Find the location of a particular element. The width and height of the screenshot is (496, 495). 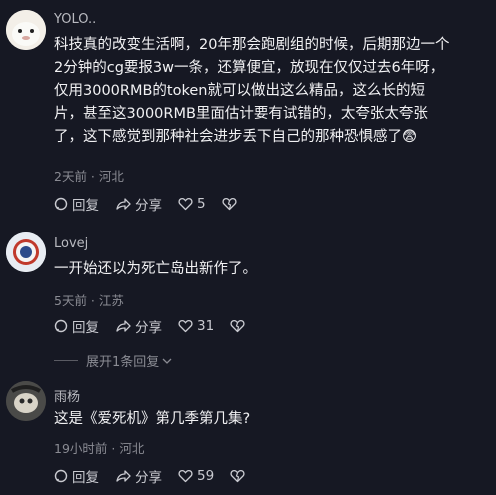

comment-actions: 回复 分享 5 is located at coordinates (155, 204).